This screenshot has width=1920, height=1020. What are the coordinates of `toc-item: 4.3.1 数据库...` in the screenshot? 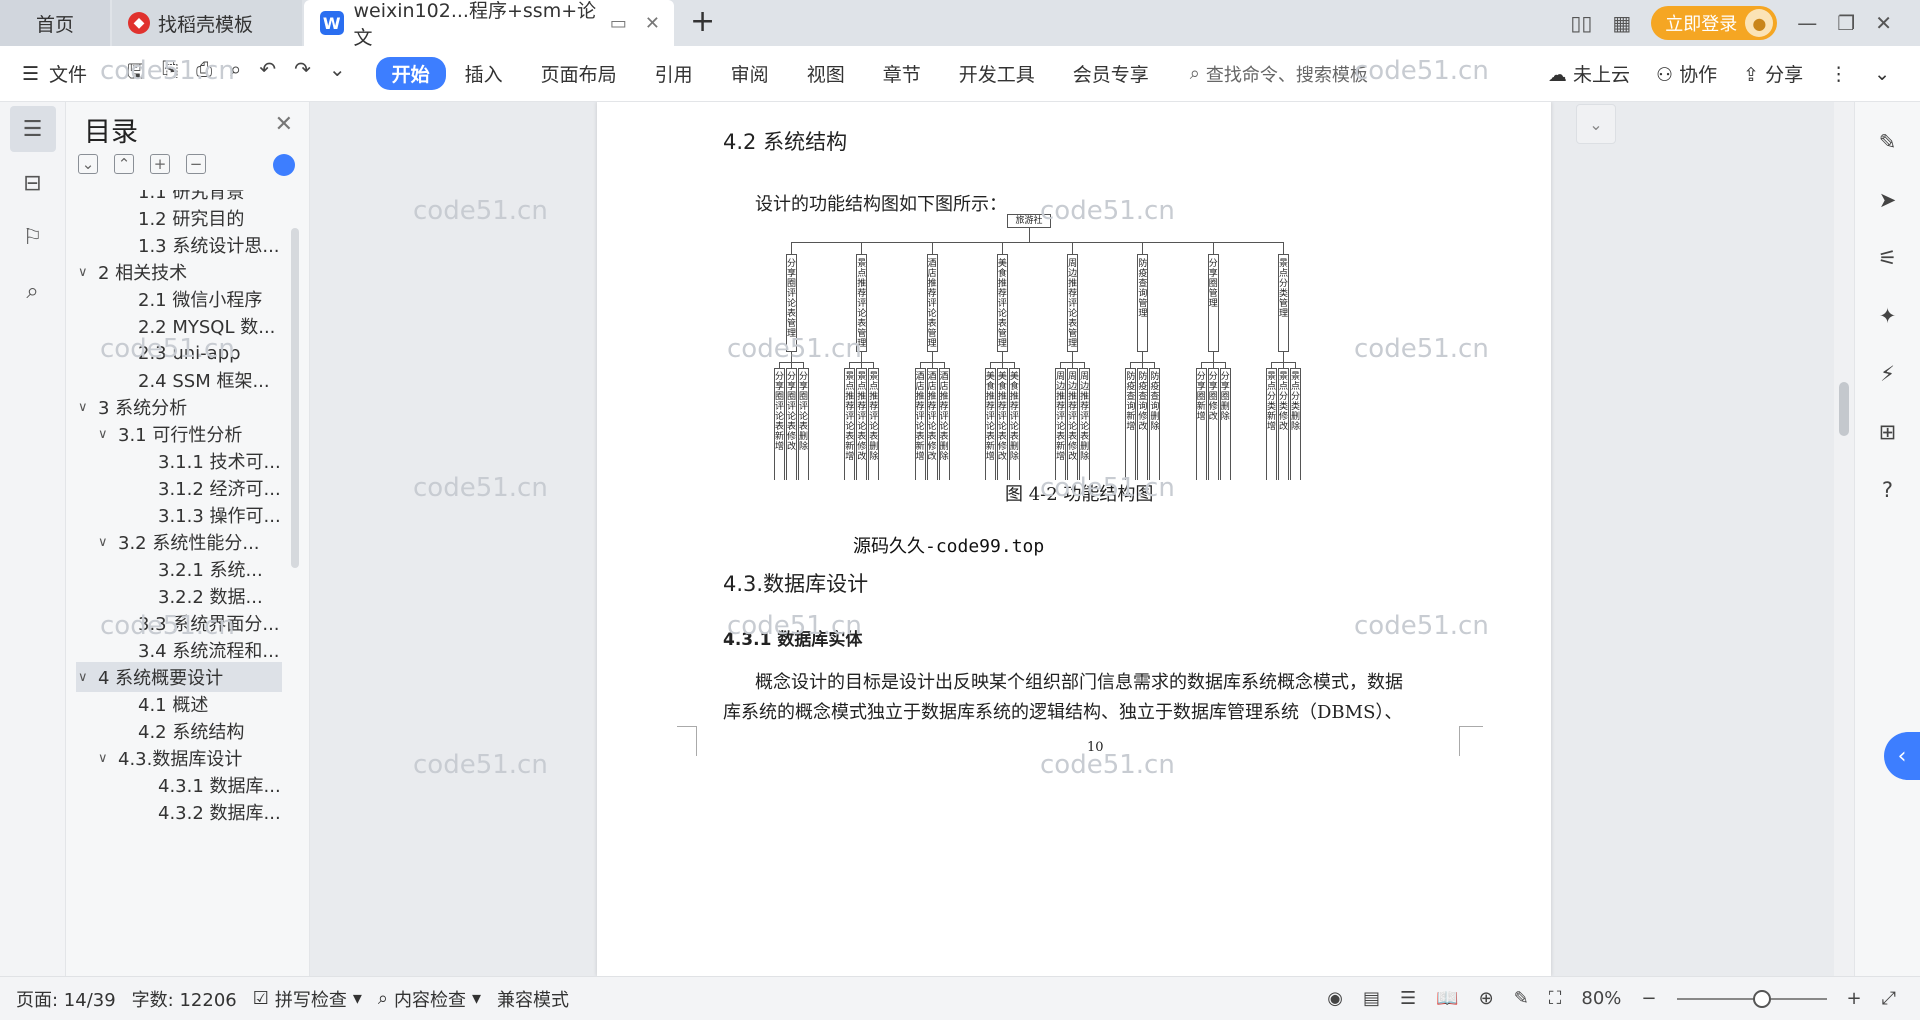 It's located at (173, 785).